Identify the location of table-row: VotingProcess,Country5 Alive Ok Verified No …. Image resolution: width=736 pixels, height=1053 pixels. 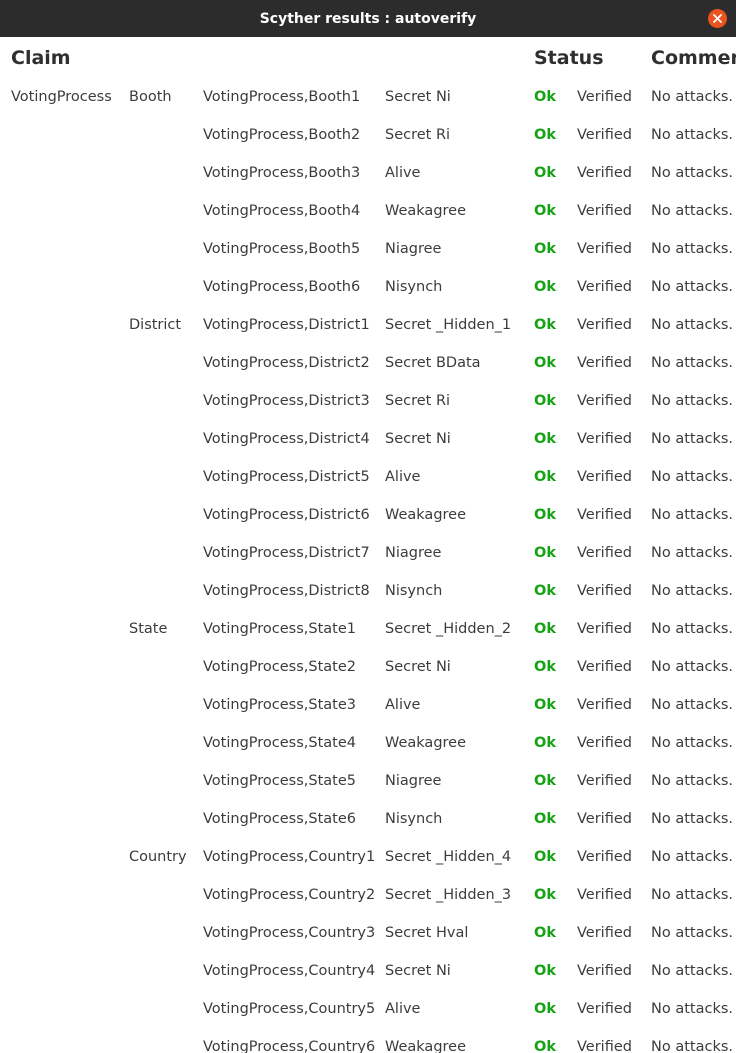
(368, 983).